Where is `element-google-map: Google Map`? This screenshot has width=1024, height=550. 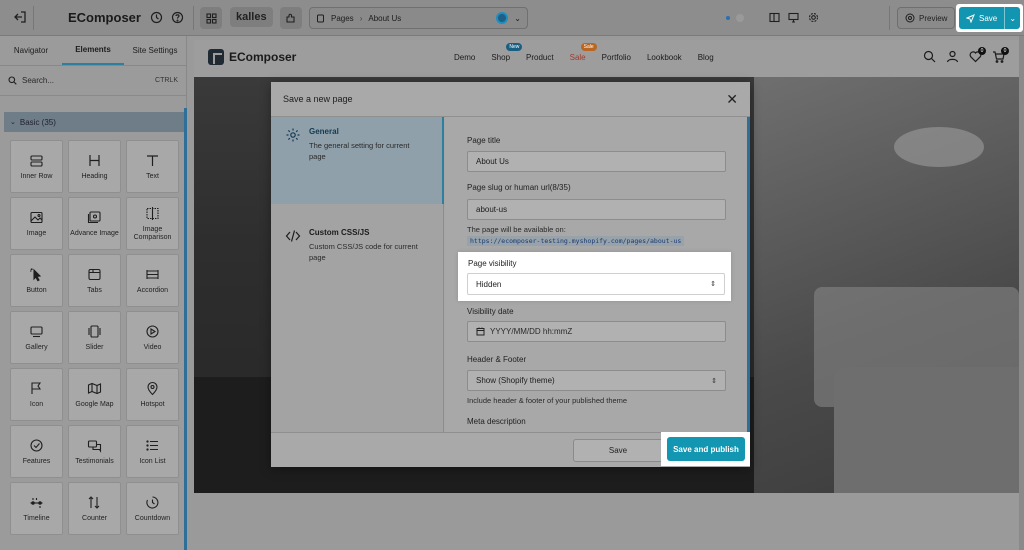
element-google-map: Google Map is located at coordinates (94, 394).